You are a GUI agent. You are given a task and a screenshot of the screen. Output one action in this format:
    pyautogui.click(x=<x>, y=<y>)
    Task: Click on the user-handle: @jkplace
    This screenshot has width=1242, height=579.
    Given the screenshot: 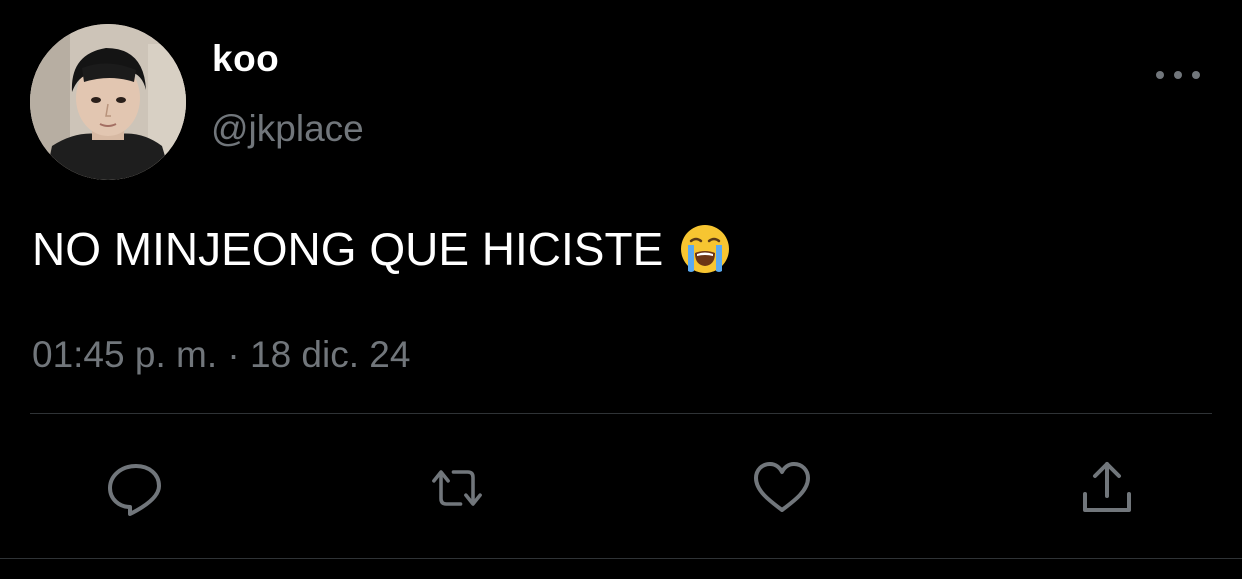 What is the action you would take?
    pyautogui.click(x=287, y=129)
    